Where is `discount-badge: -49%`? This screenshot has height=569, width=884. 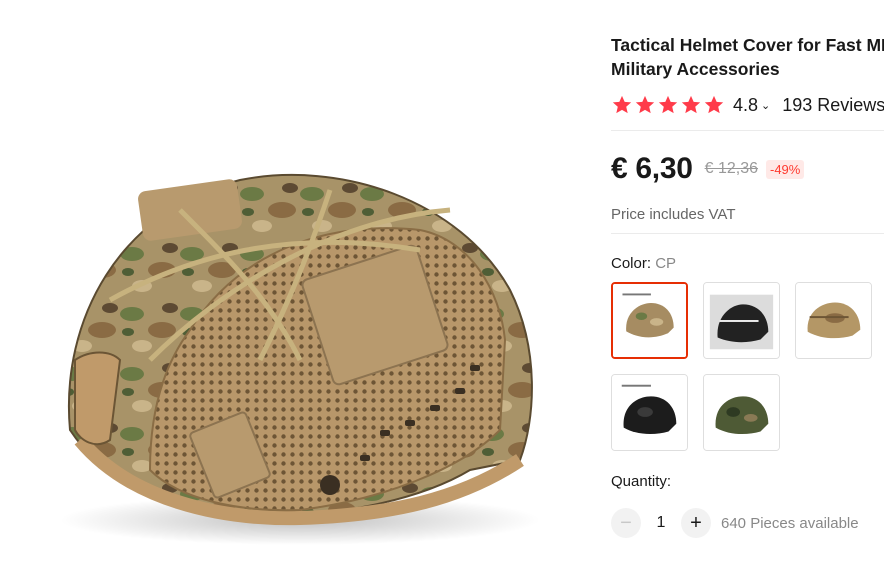
discount-badge: -49% is located at coordinates (785, 169).